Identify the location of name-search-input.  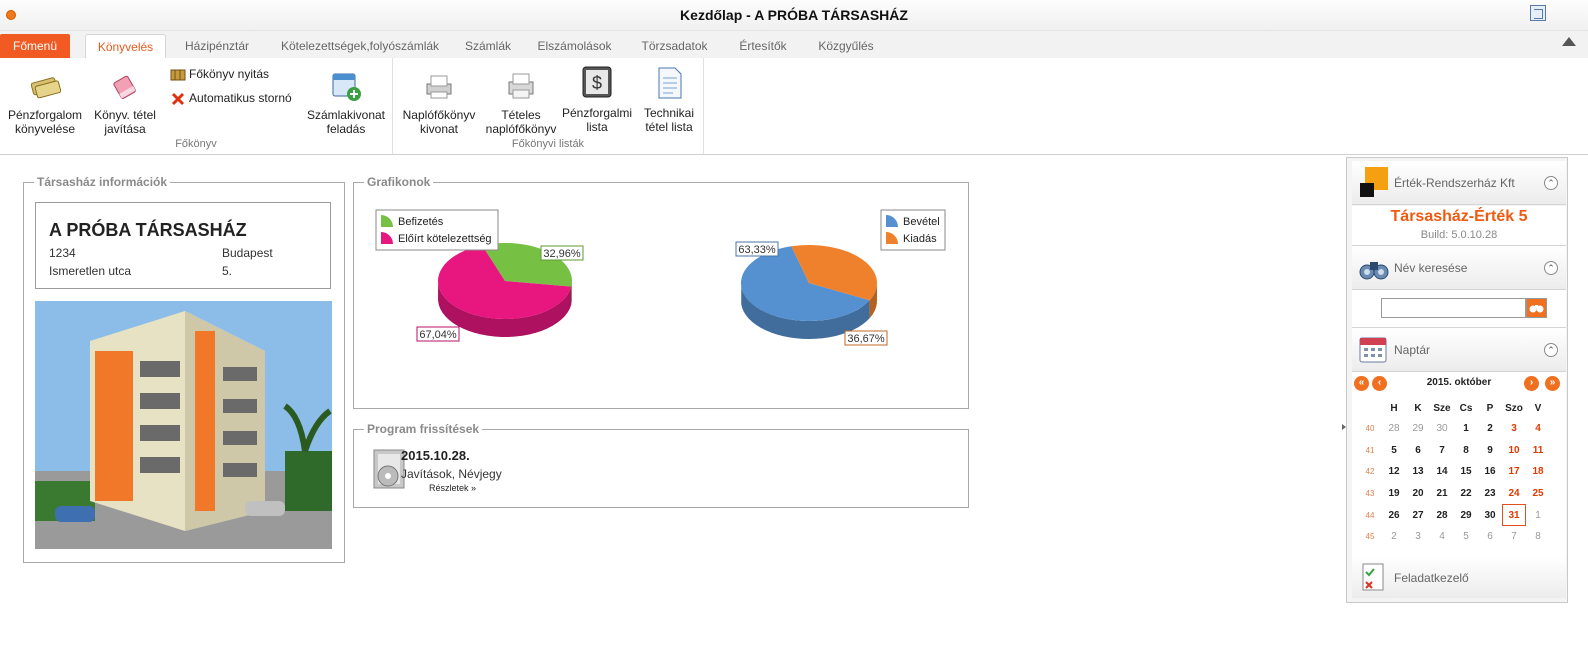
(1453, 308).